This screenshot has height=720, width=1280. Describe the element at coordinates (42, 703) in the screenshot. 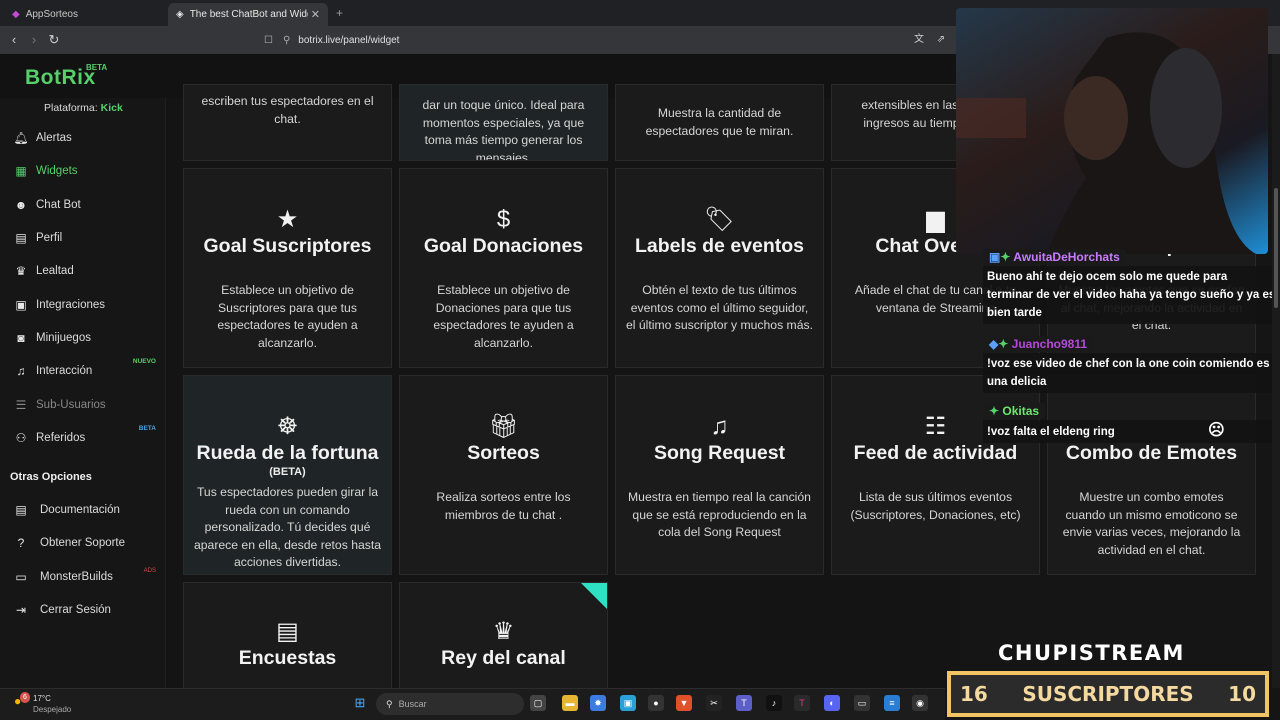

I see `weather-widget: 6 ● 17°C Despejado` at that location.